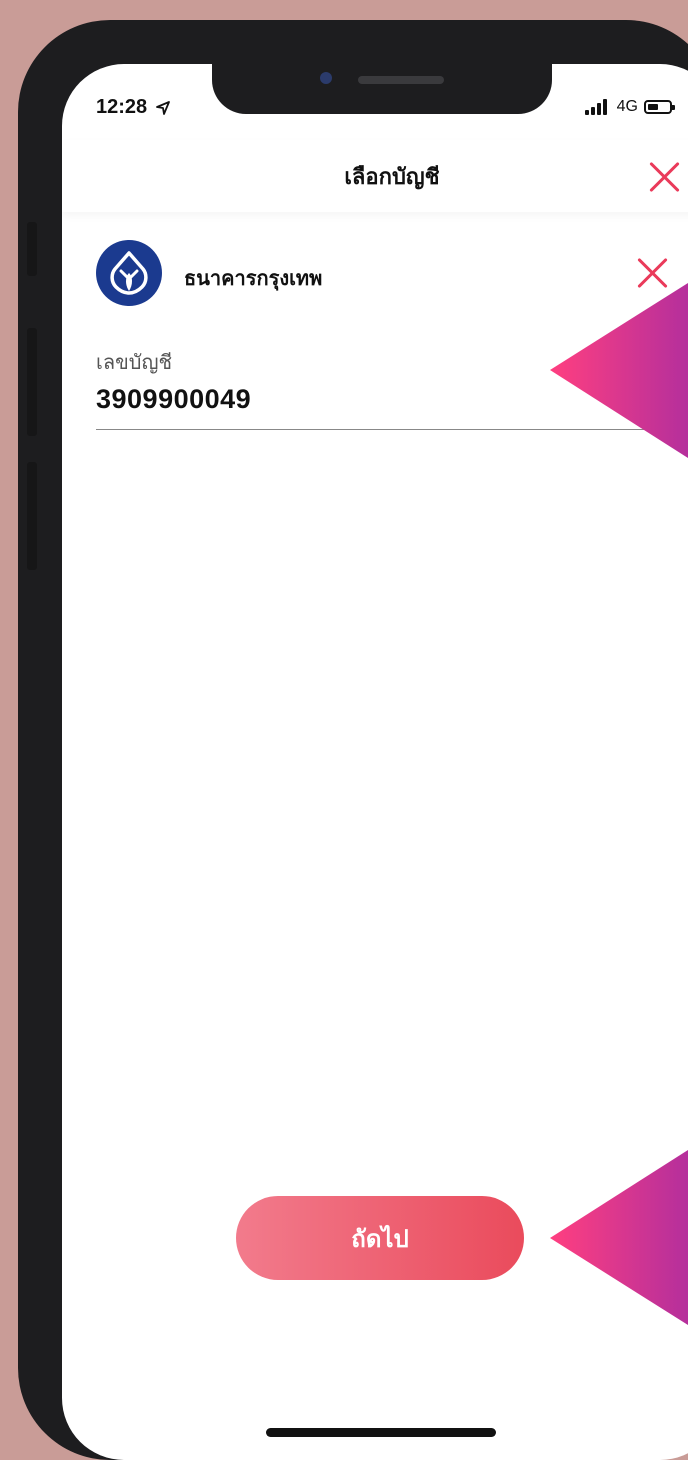 This screenshot has width=688, height=1460. What do you see at coordinates (32, 249) in the screenshot?
I see `mute-switch` at bounding box center [32, 249].